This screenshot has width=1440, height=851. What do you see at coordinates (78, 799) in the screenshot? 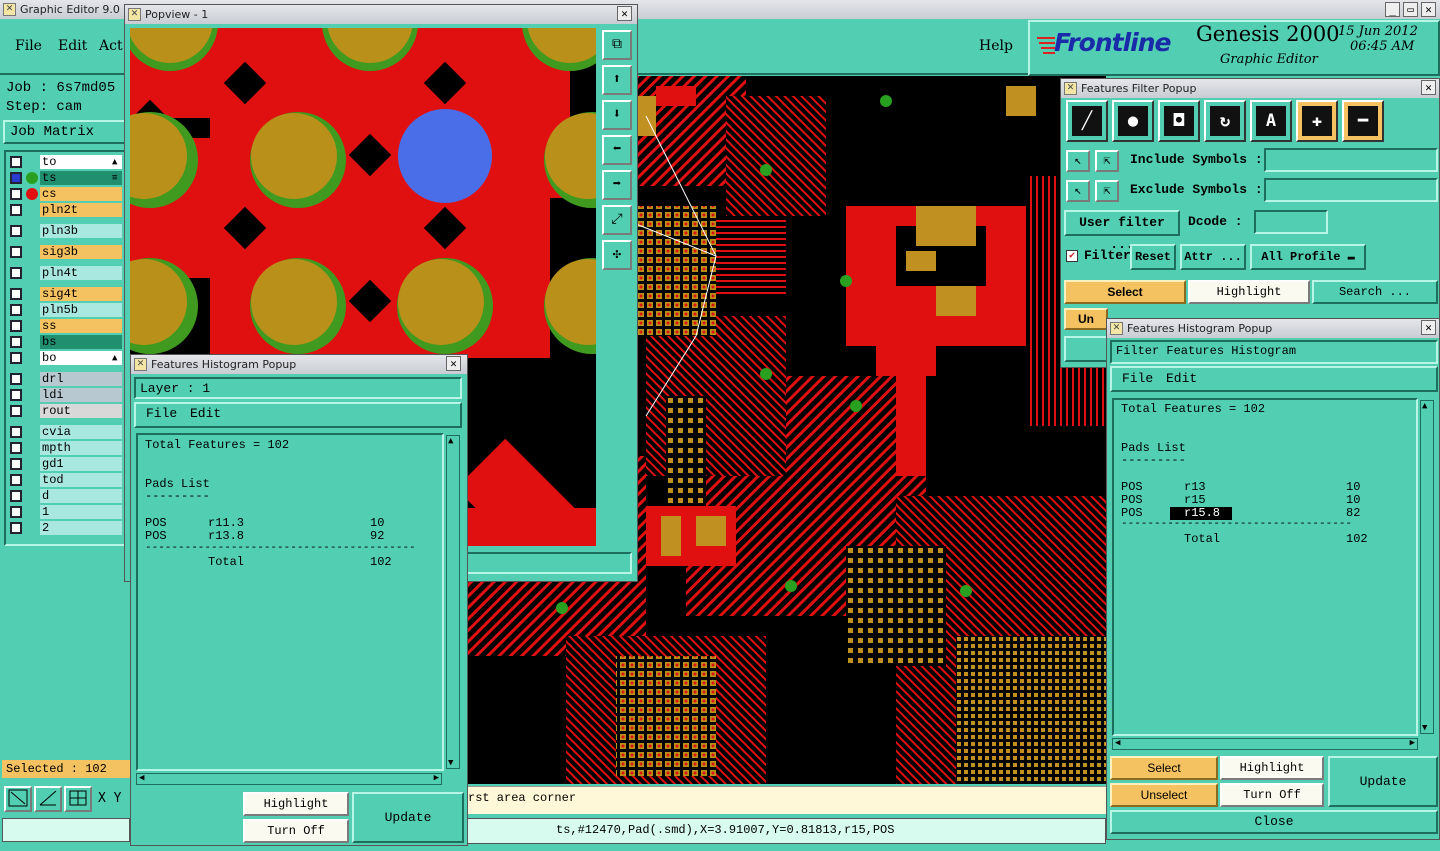
I see `grid-tool-button` at bounding box center [78, 799].